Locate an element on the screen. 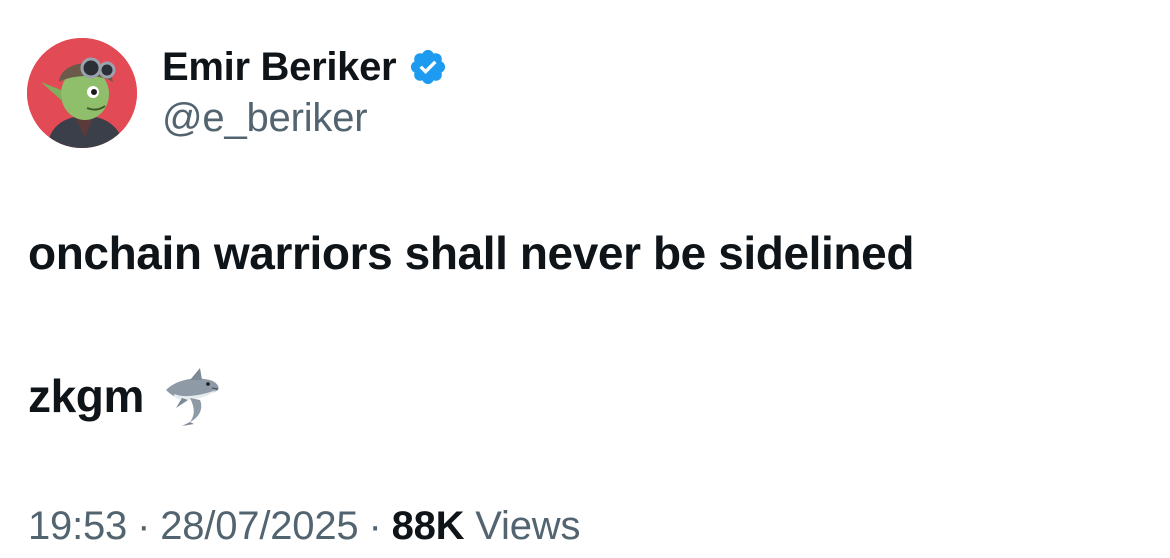 The height and width of the screenshot is (558, 1170). author-name-row: Emir Beriker is located at coordinates (305, 67).